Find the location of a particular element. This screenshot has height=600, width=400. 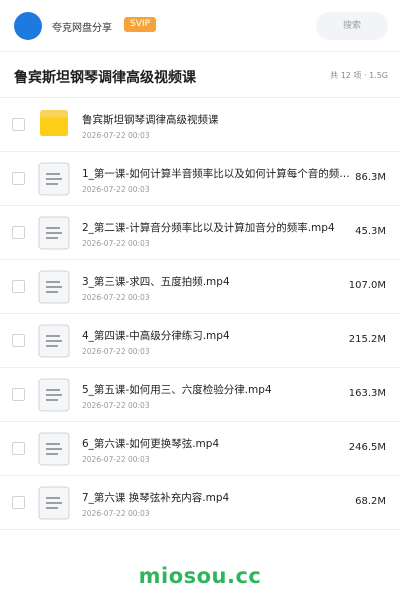

file-size: 215.2M is located at coordinates (367, 339).